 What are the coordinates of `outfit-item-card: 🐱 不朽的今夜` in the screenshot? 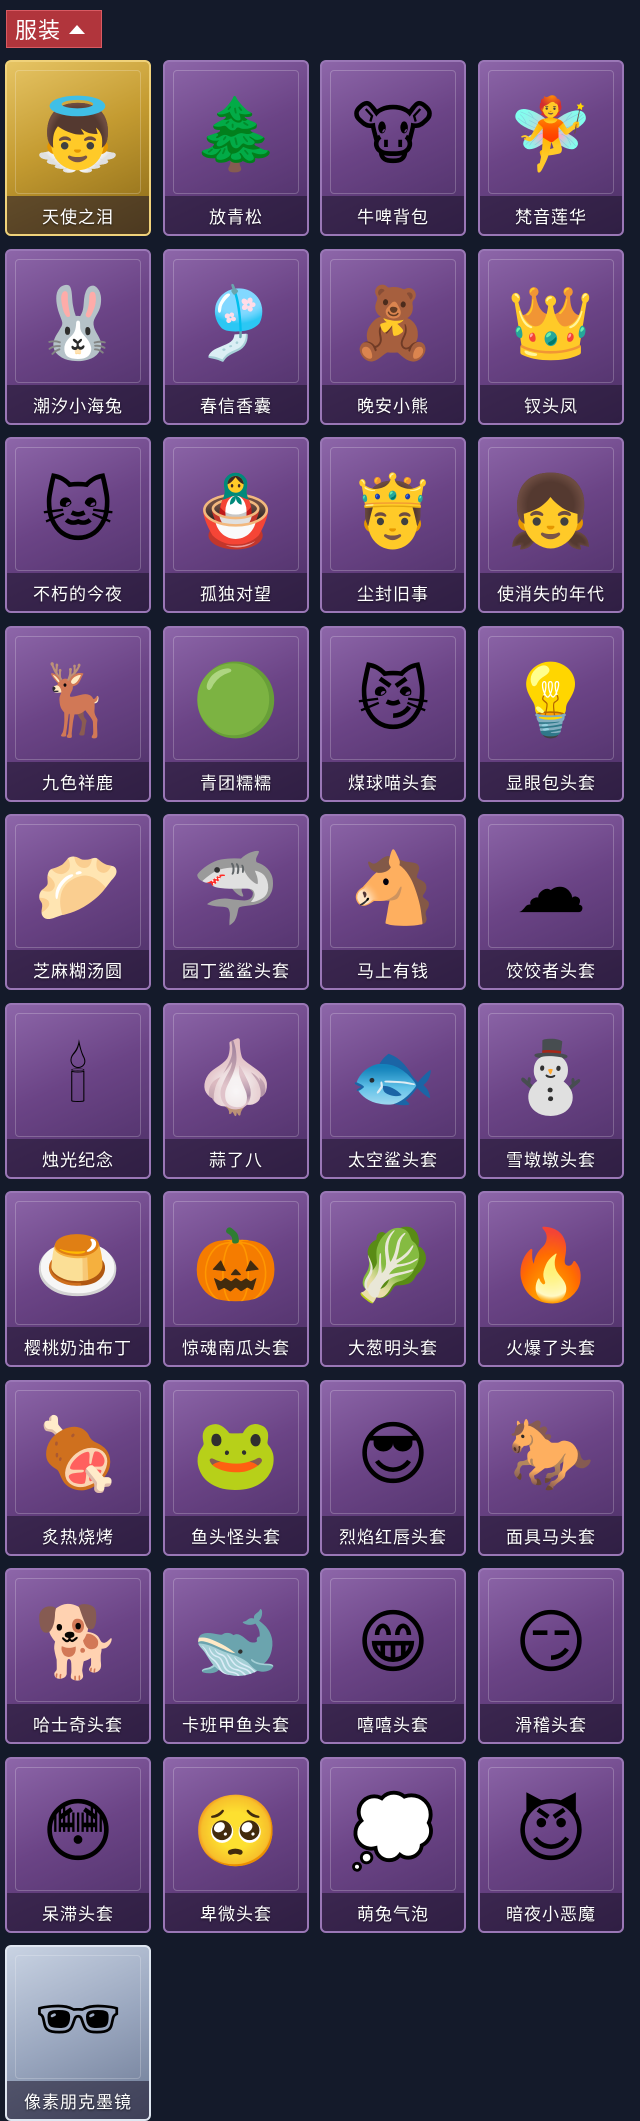 It's located at (78, 525).